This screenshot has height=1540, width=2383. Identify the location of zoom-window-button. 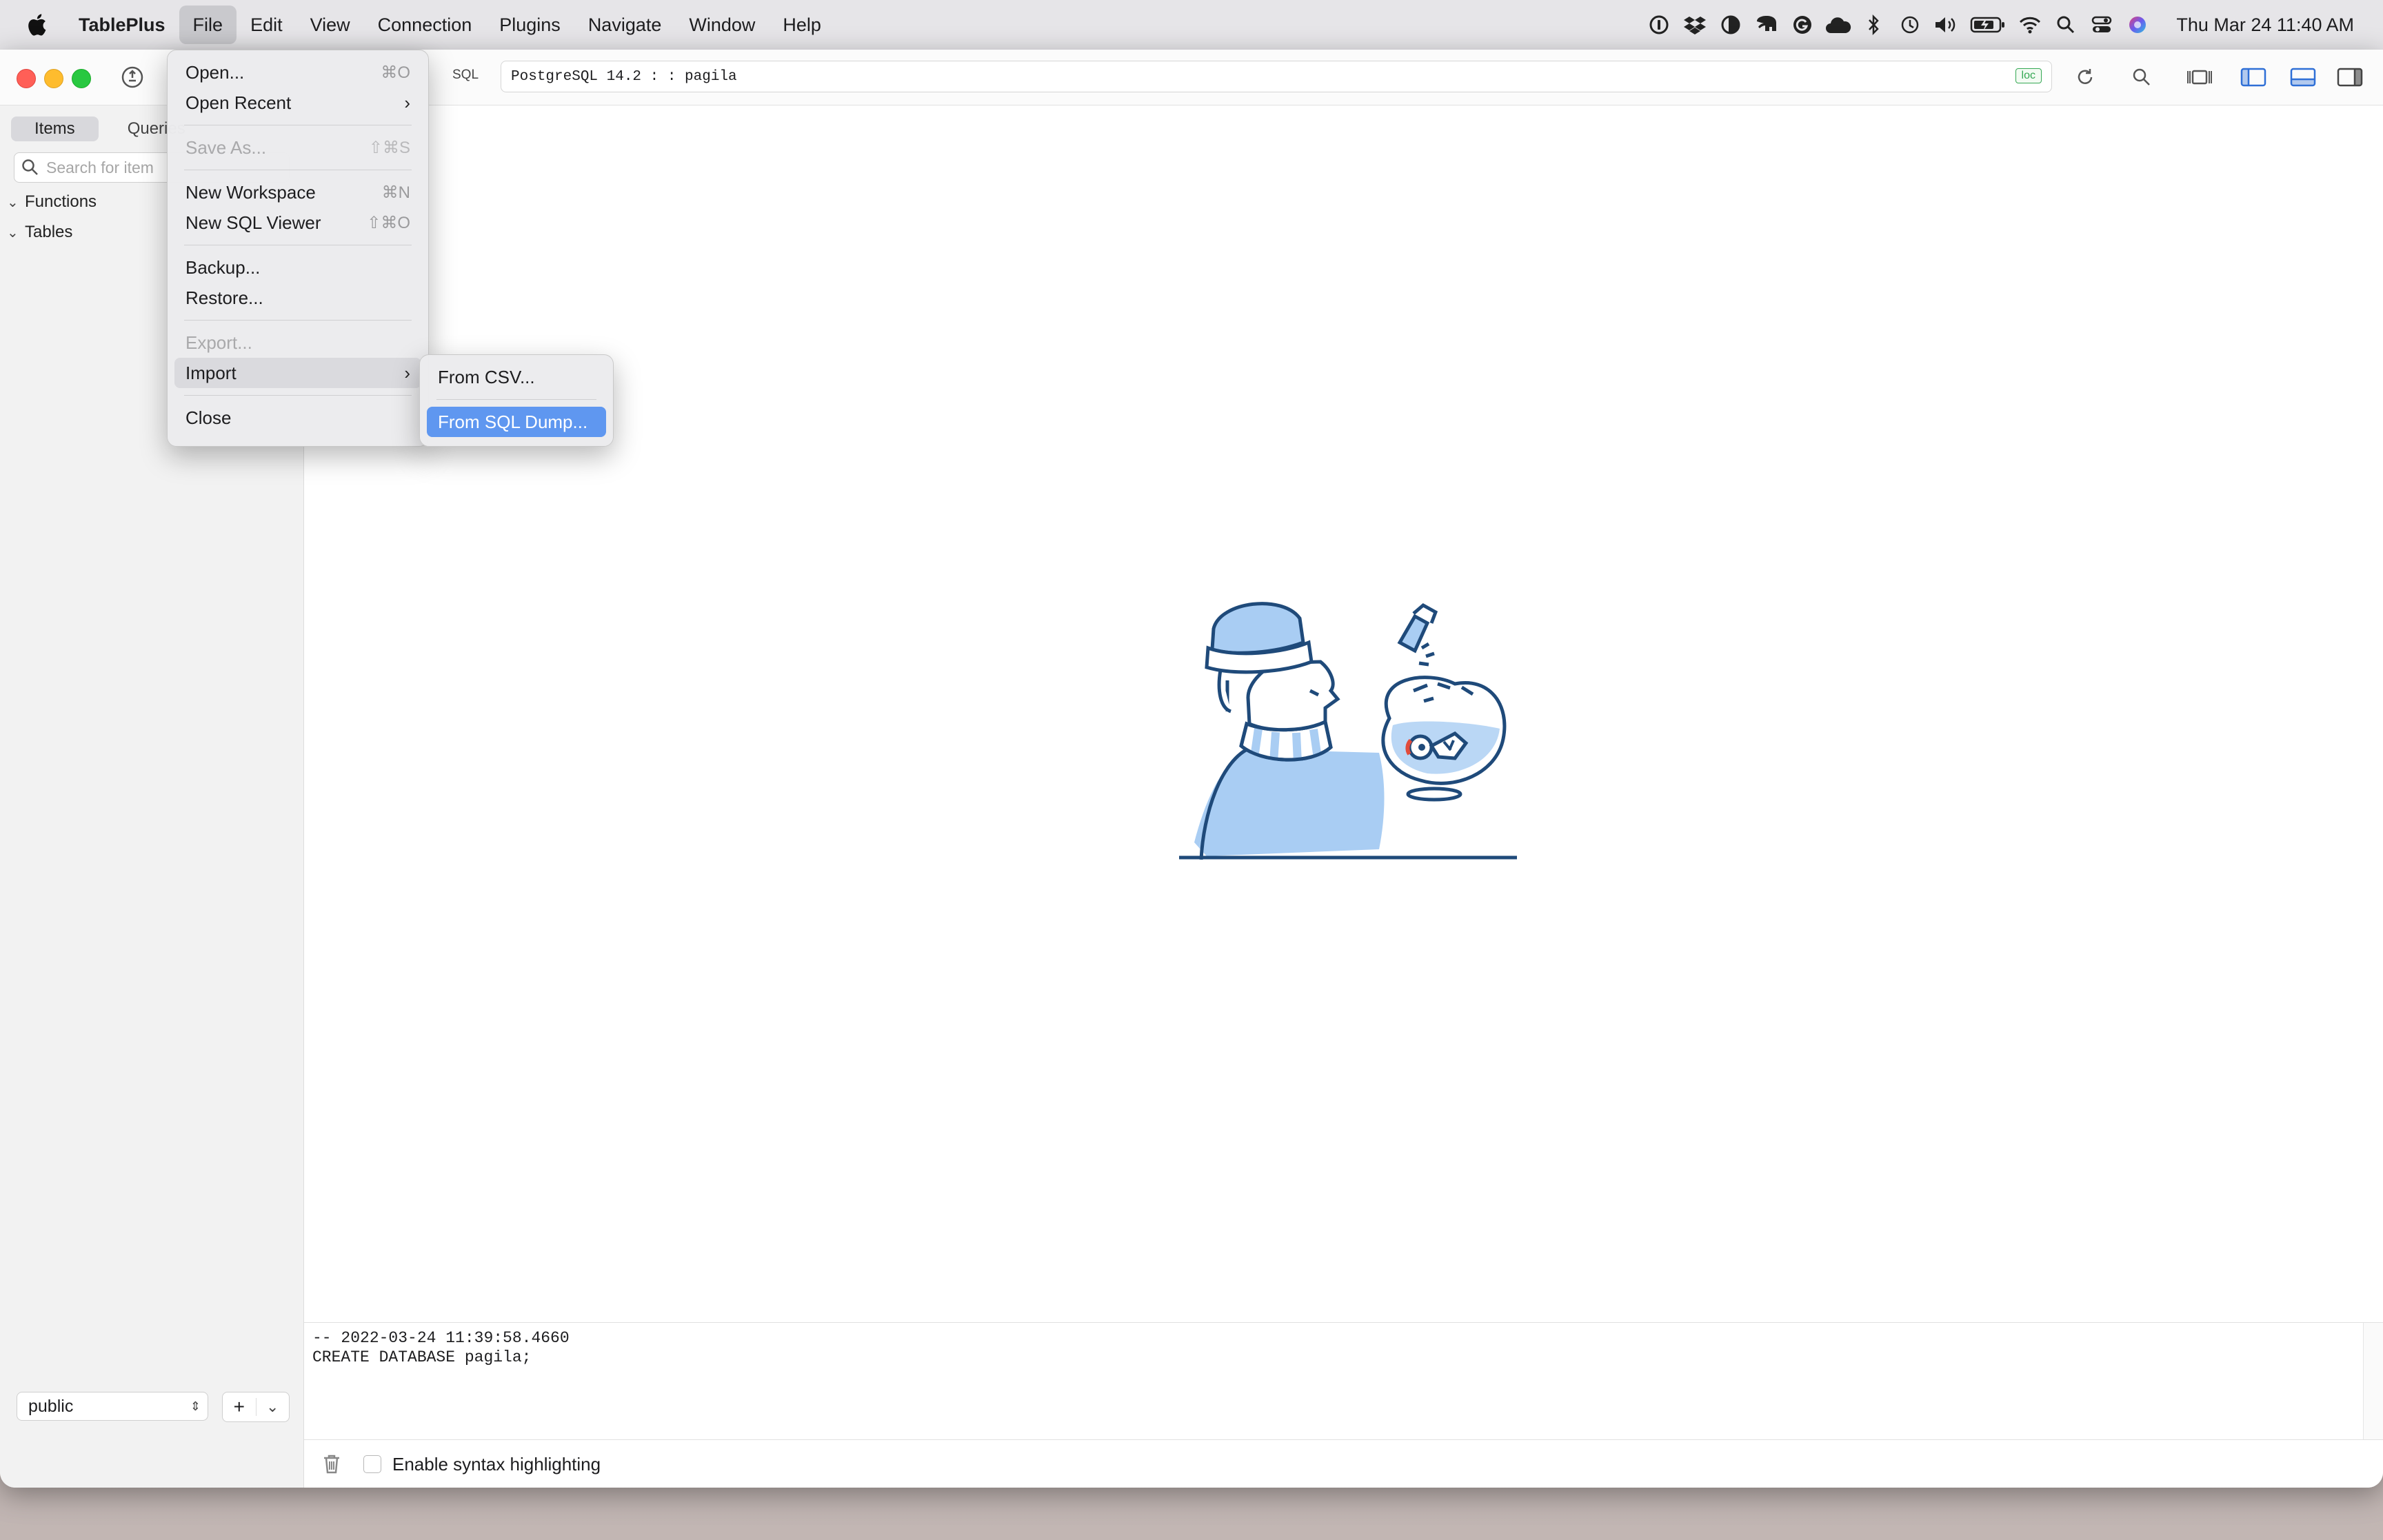
(81, 79).